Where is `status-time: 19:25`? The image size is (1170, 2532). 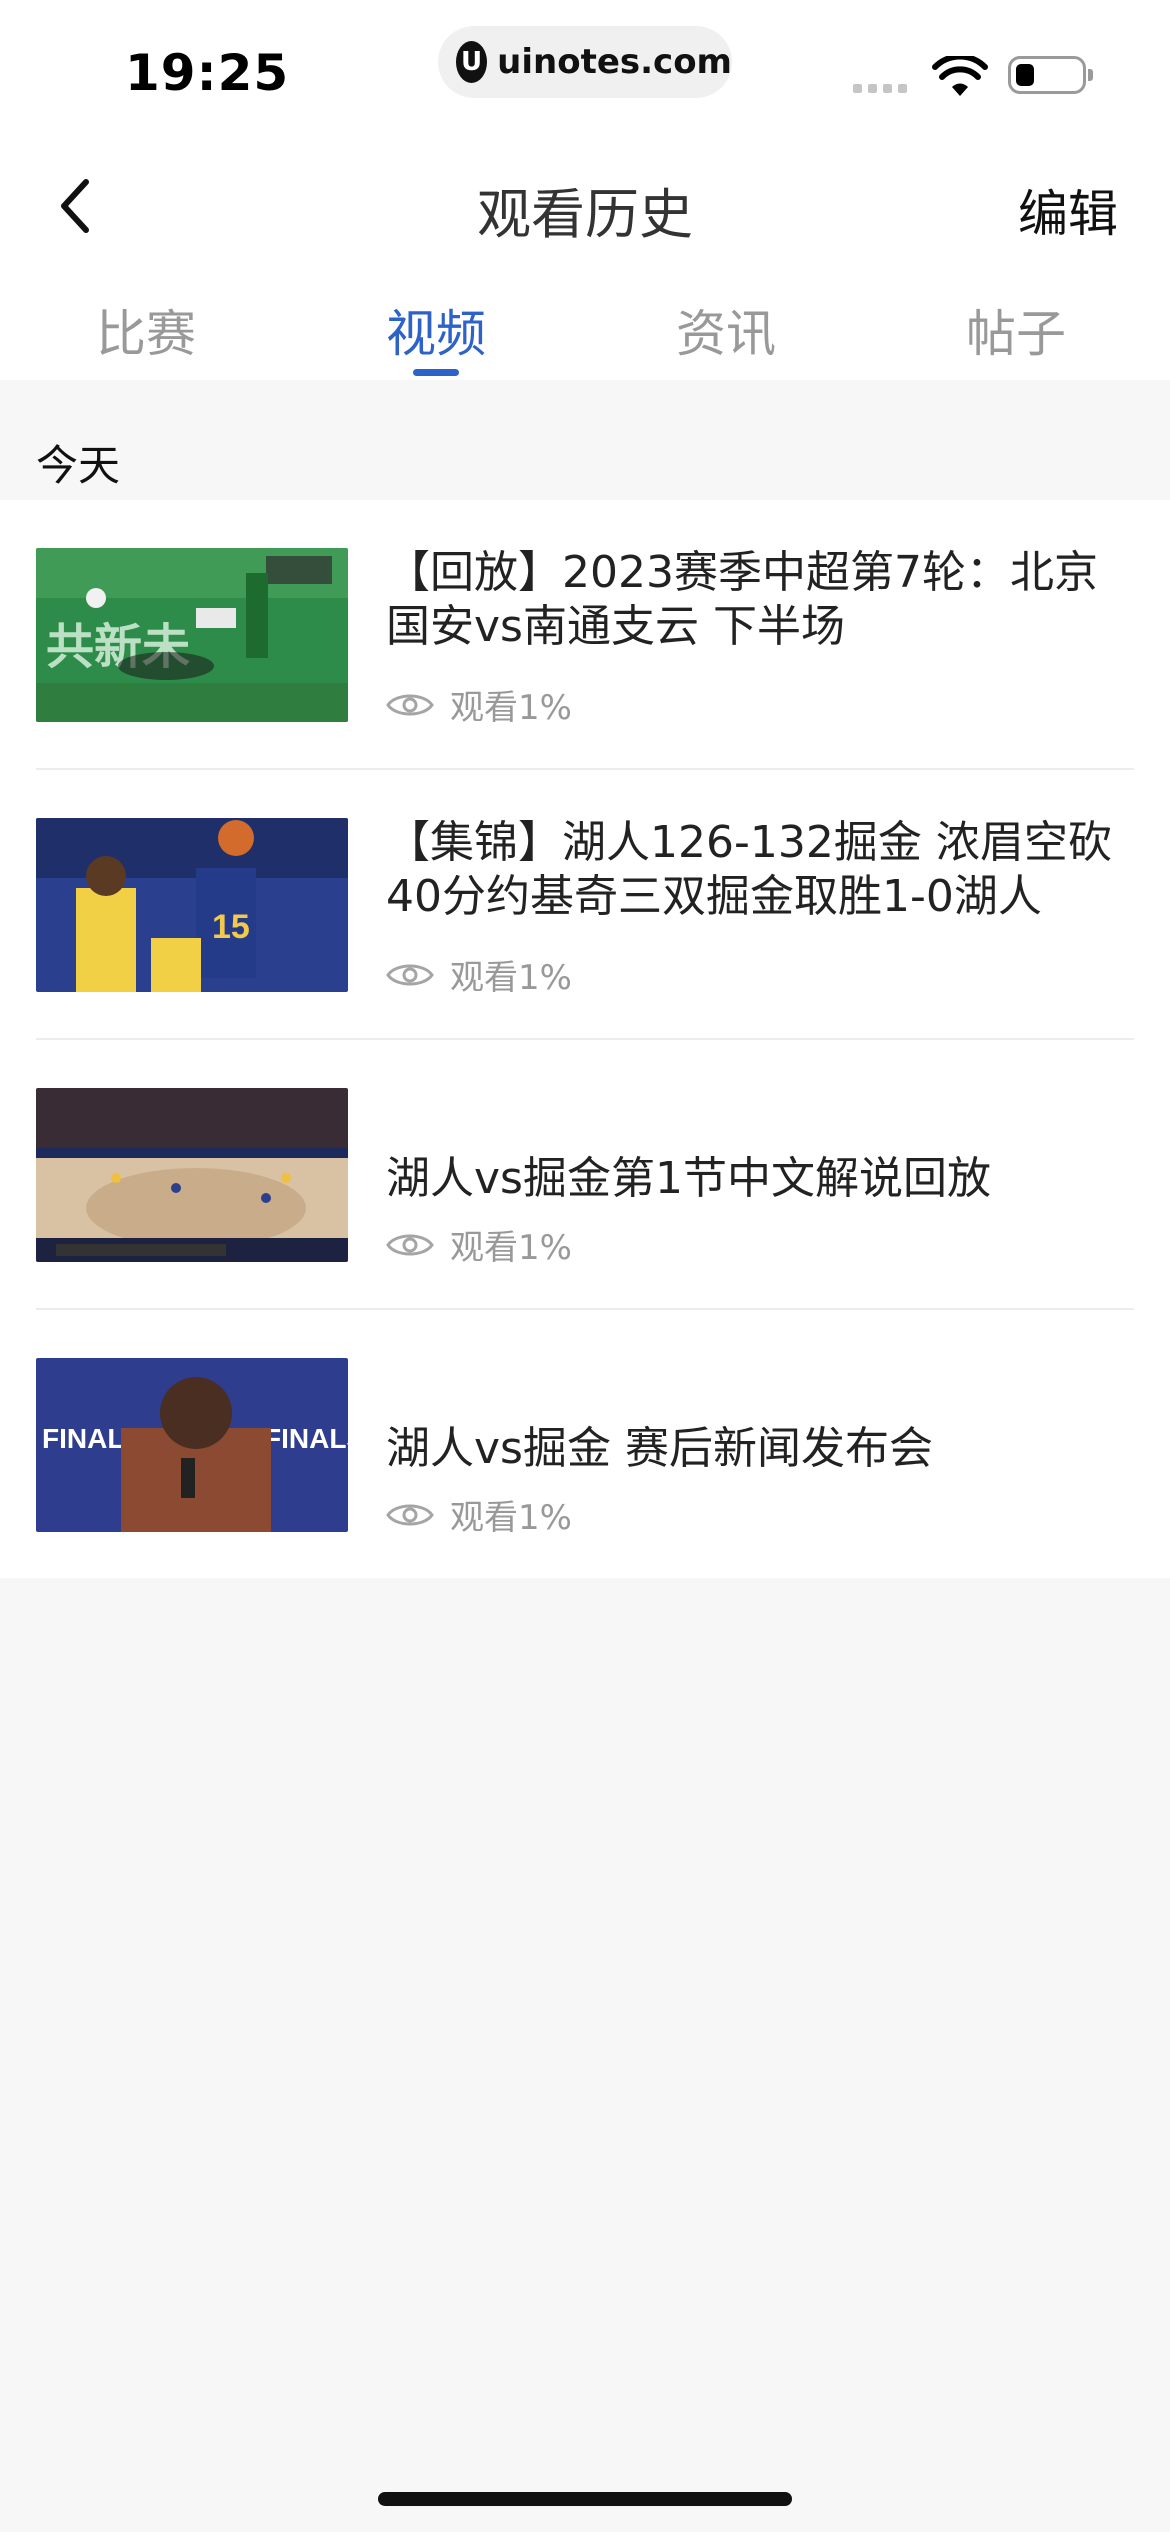 status-time: 19:25 is located at coordinates (207, 73).